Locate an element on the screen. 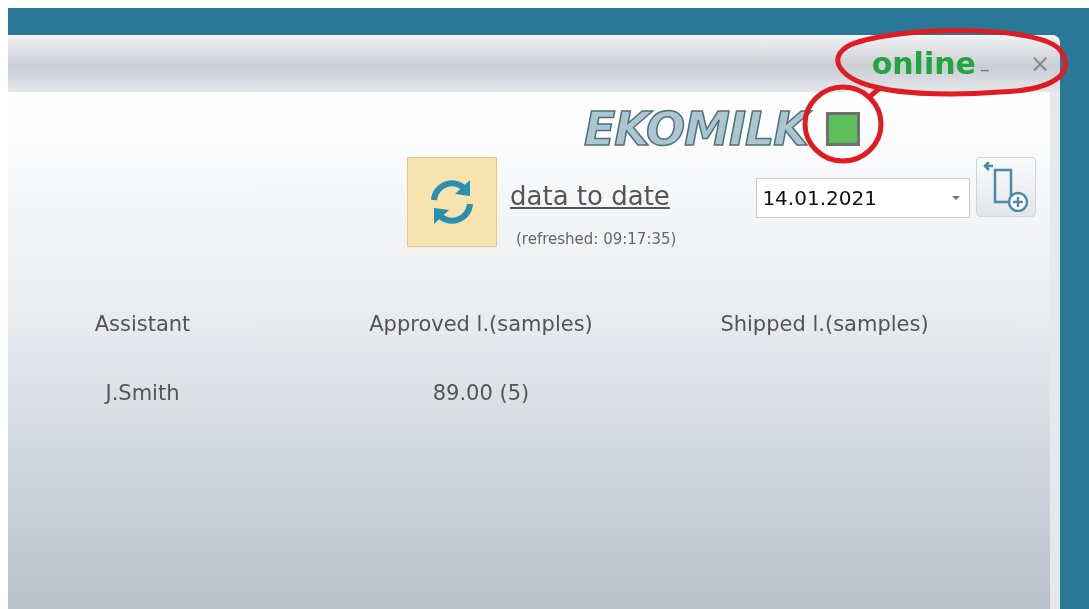 This screenshot has width=1089, height=609. data-to-date-link: data to date is located at coordinates (593, 196).